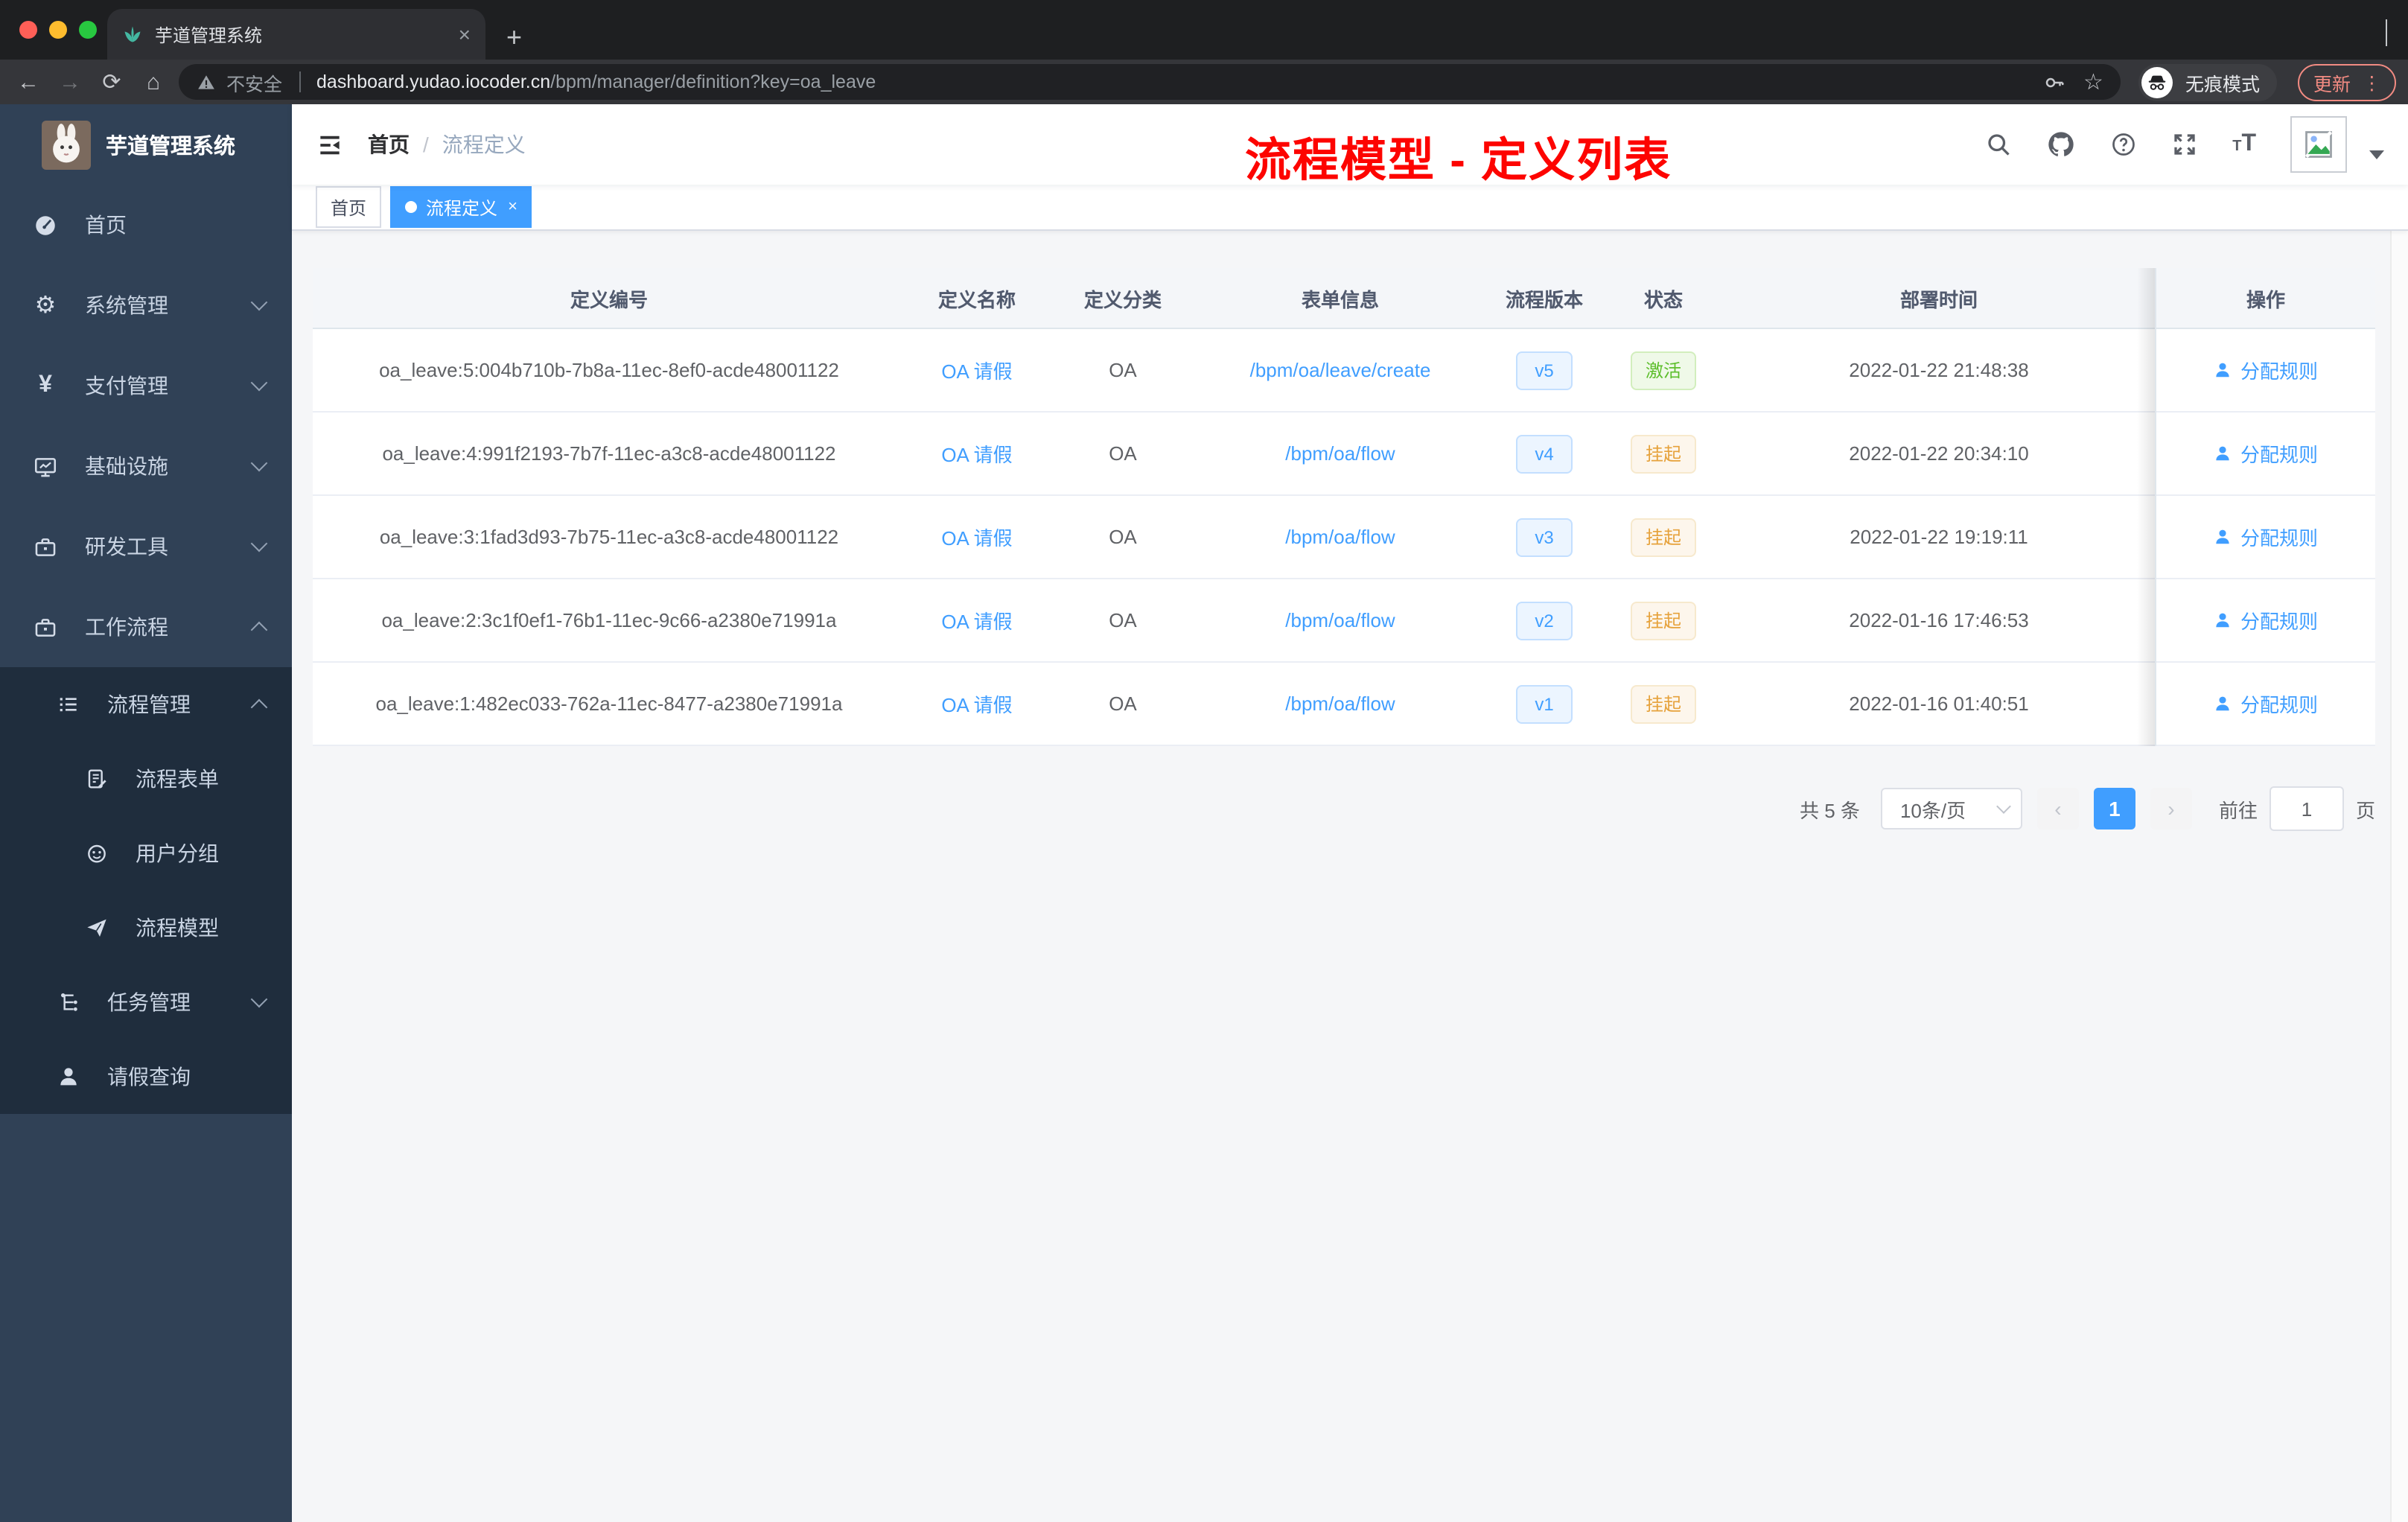  Describe the element at coordinates (96, 779) in the screenshot. I see `document-edit-icon` at that location.